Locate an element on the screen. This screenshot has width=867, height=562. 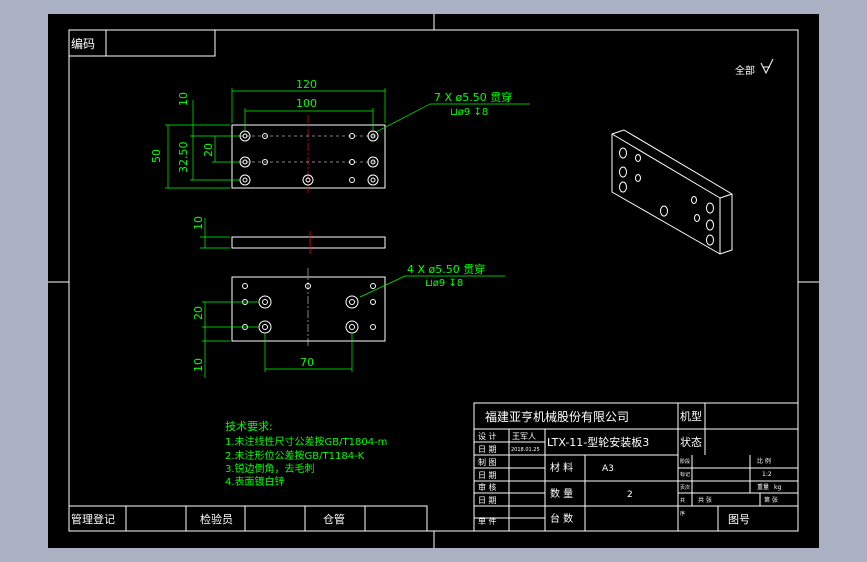
draw-label: 制 图 is located at coordinates (487, 462).